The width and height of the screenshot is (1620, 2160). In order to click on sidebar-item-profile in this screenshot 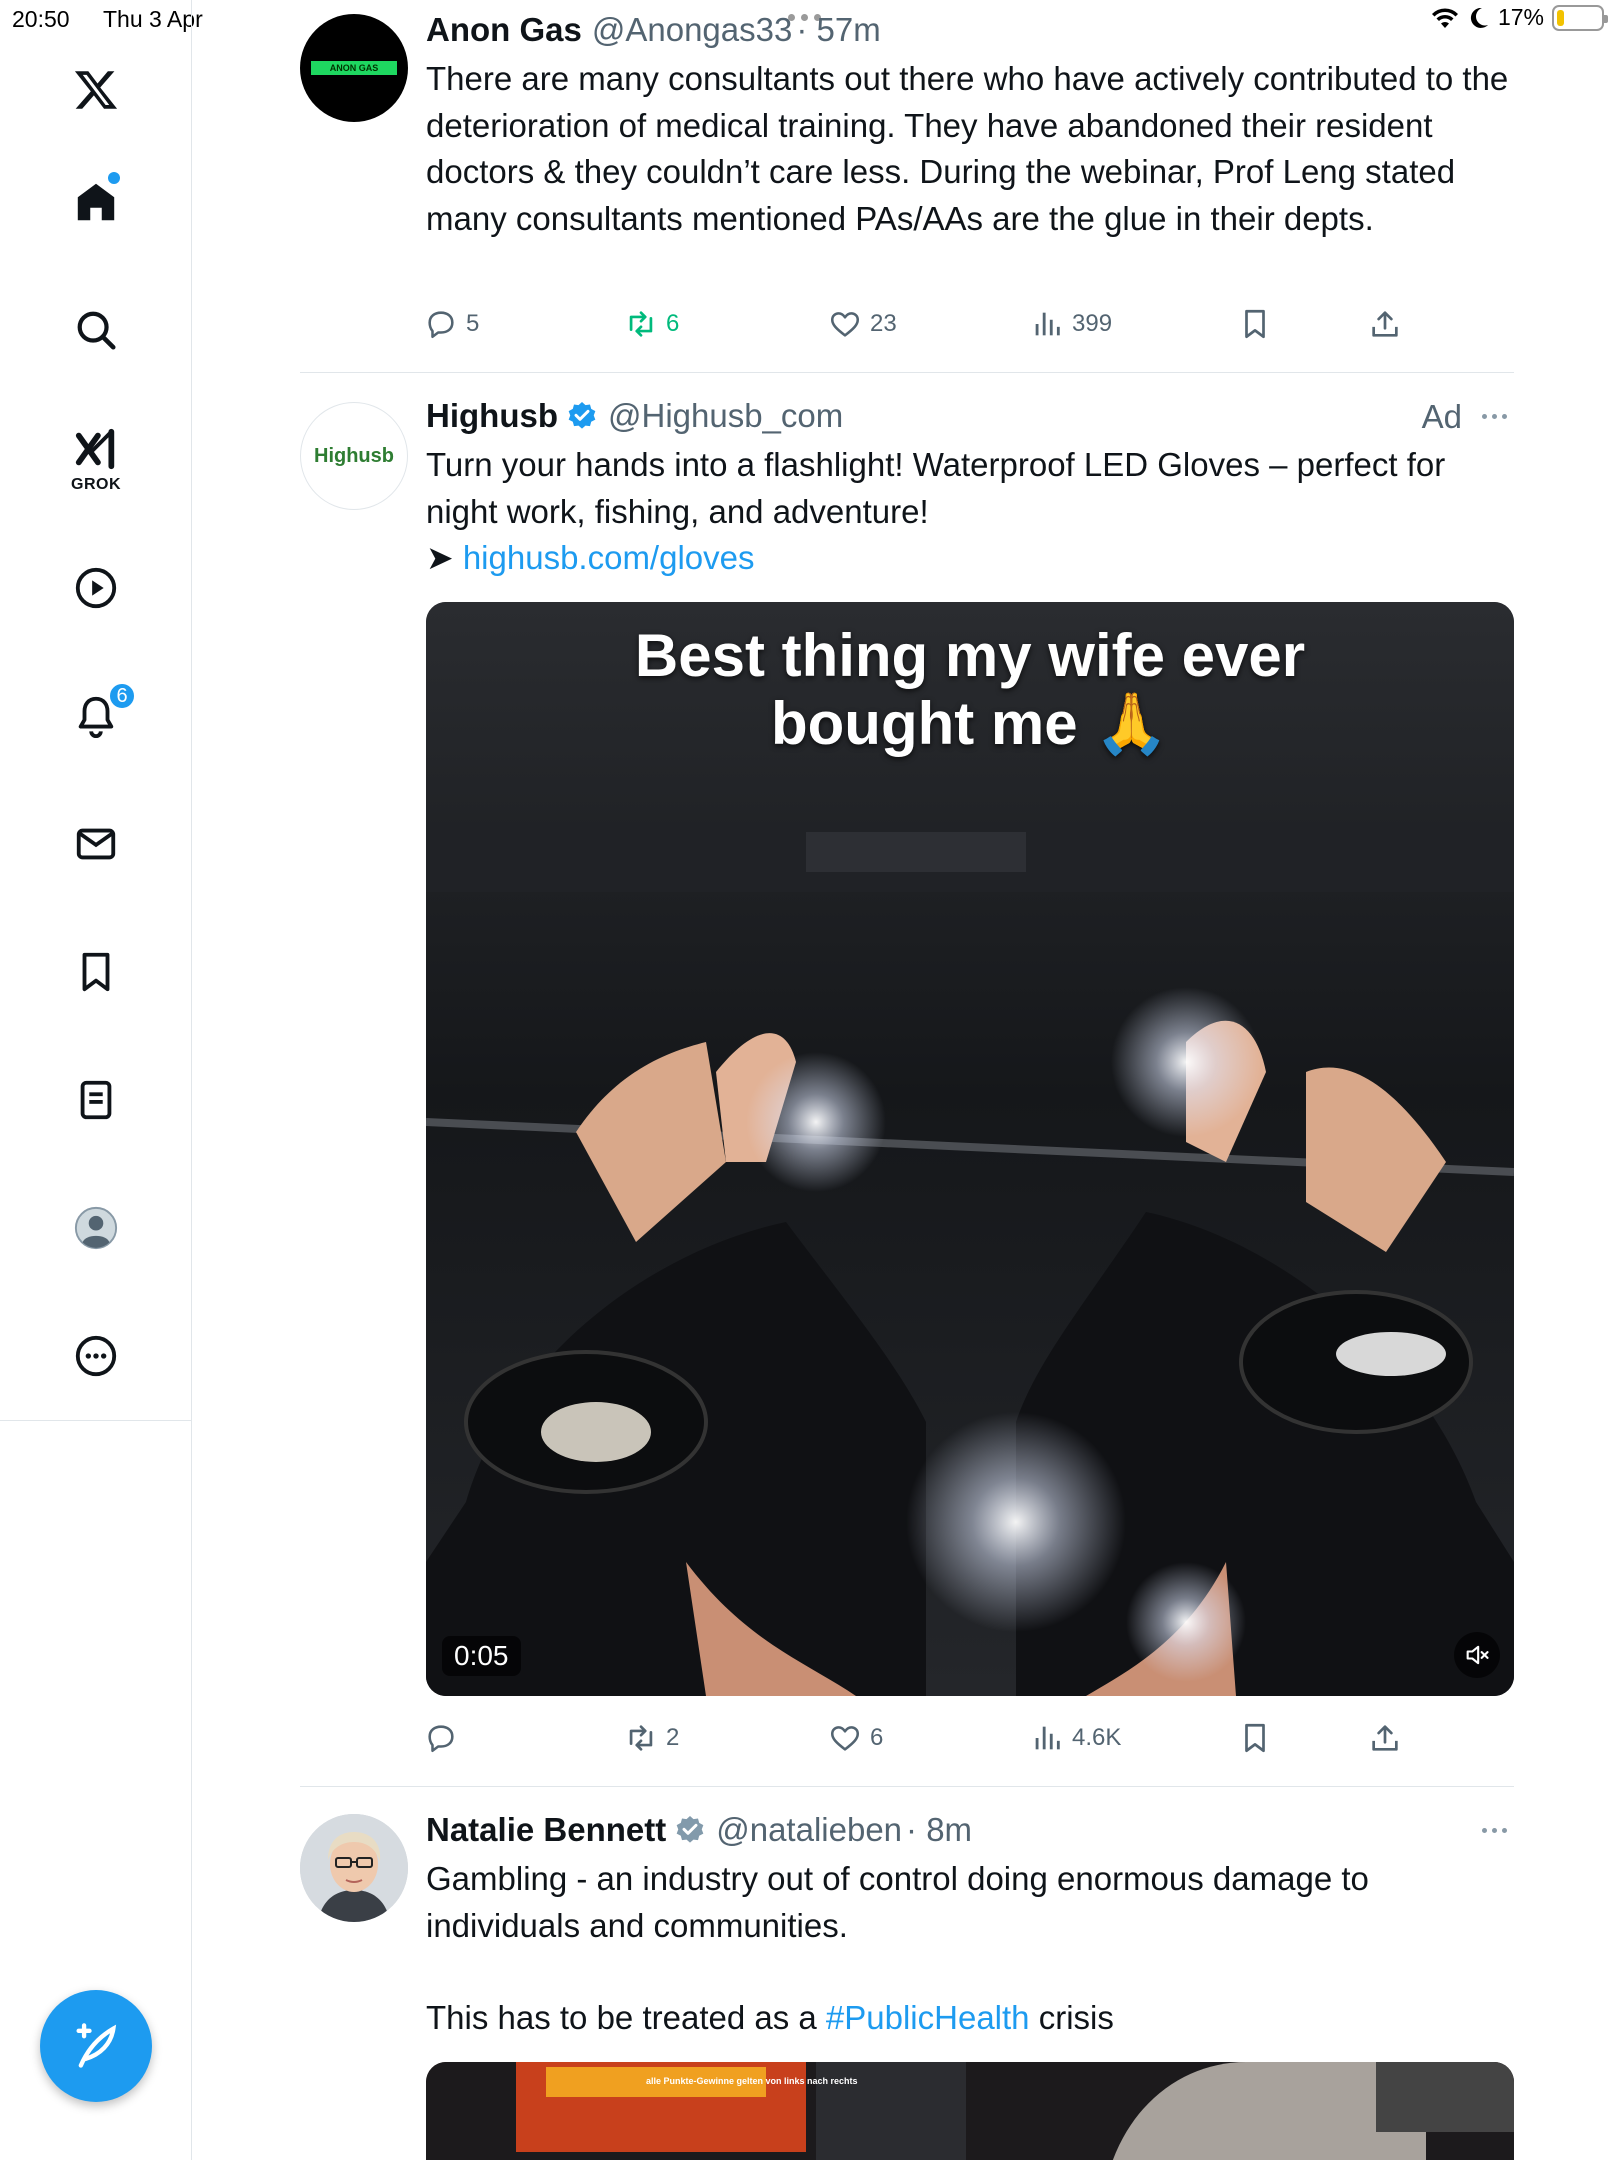, I will do `click(96, 1228)`.